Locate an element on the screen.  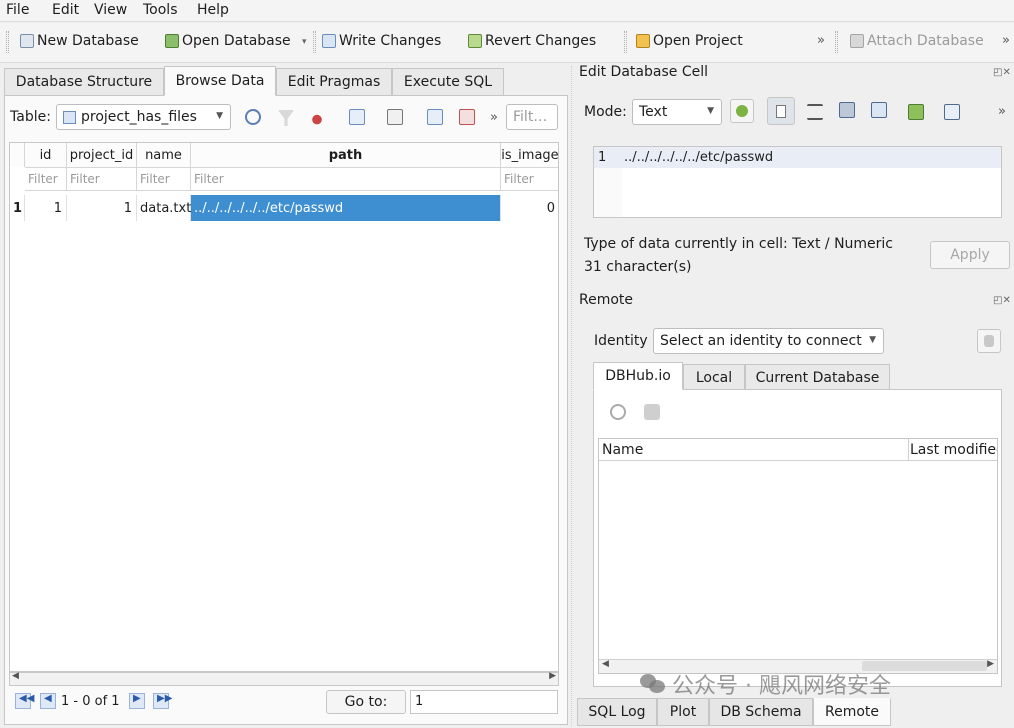
column-header-is-image: is_image is located at coordinates (529, 155).